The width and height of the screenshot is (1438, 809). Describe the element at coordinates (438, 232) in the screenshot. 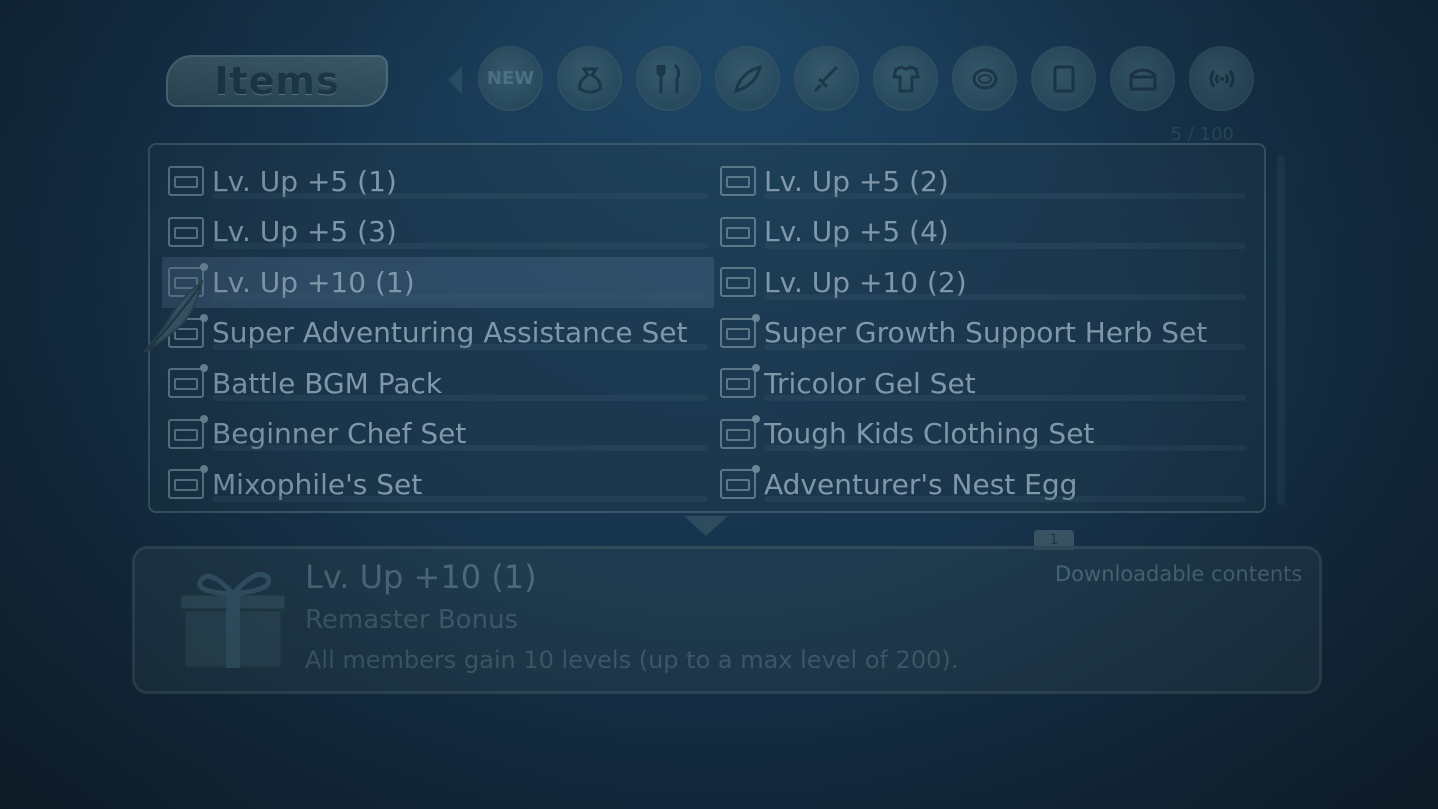

I see `list-item: Lv. Up +5 (3)` at that location.